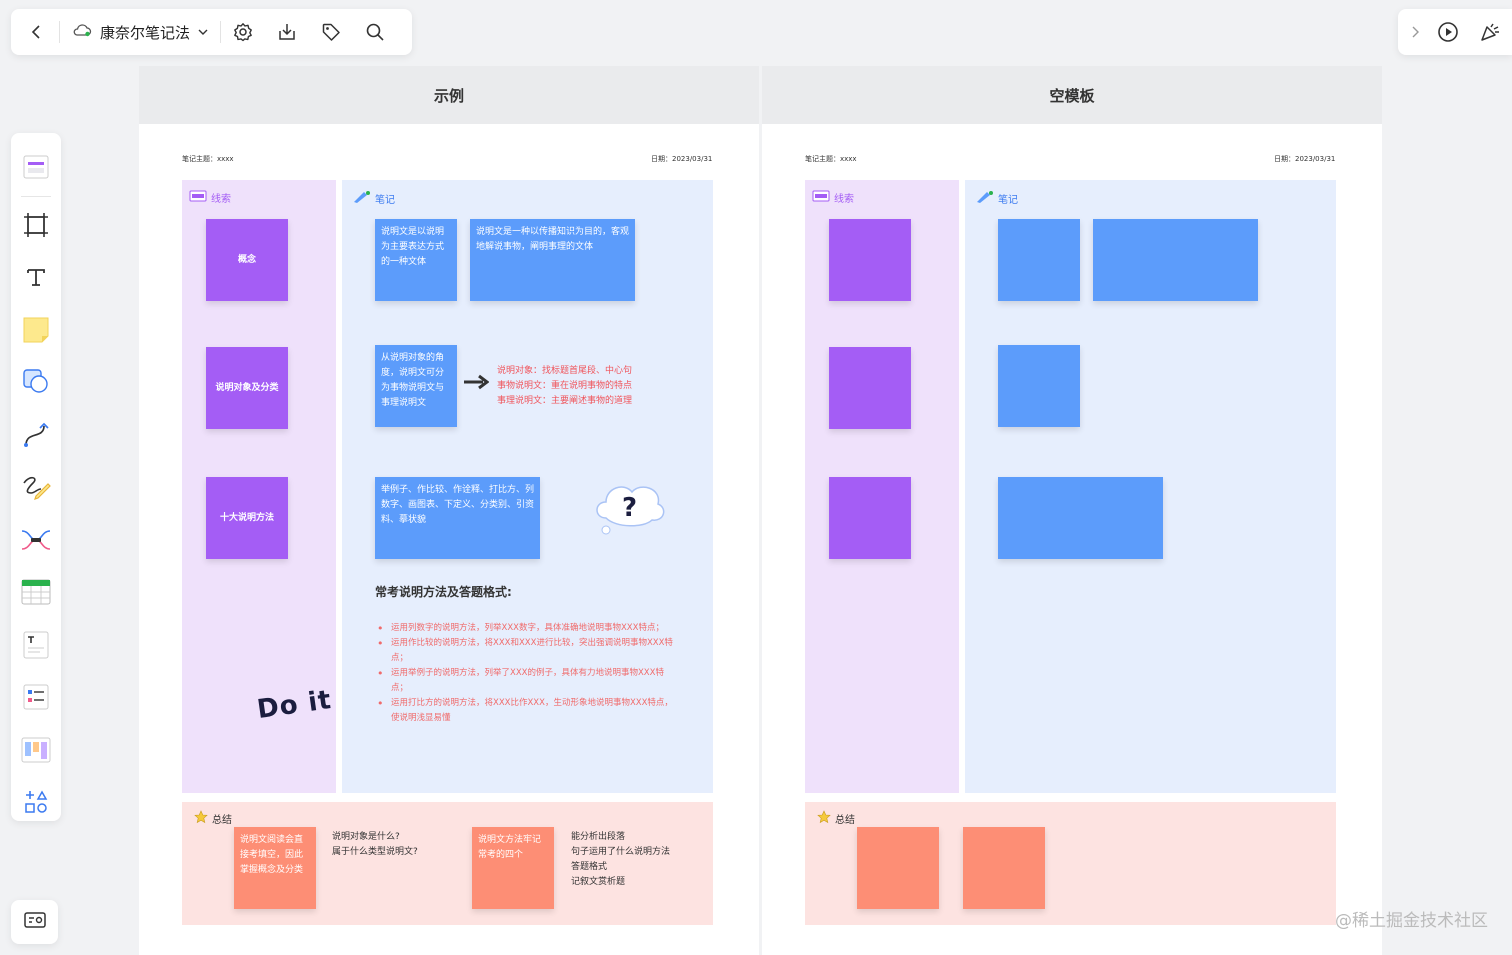 The width and height of the screenshot is (1512, 955). What do you see at coordinates (1490, 32) in the screenshot?
I see `celebrate-icon` at bounding box center [1490, 32].